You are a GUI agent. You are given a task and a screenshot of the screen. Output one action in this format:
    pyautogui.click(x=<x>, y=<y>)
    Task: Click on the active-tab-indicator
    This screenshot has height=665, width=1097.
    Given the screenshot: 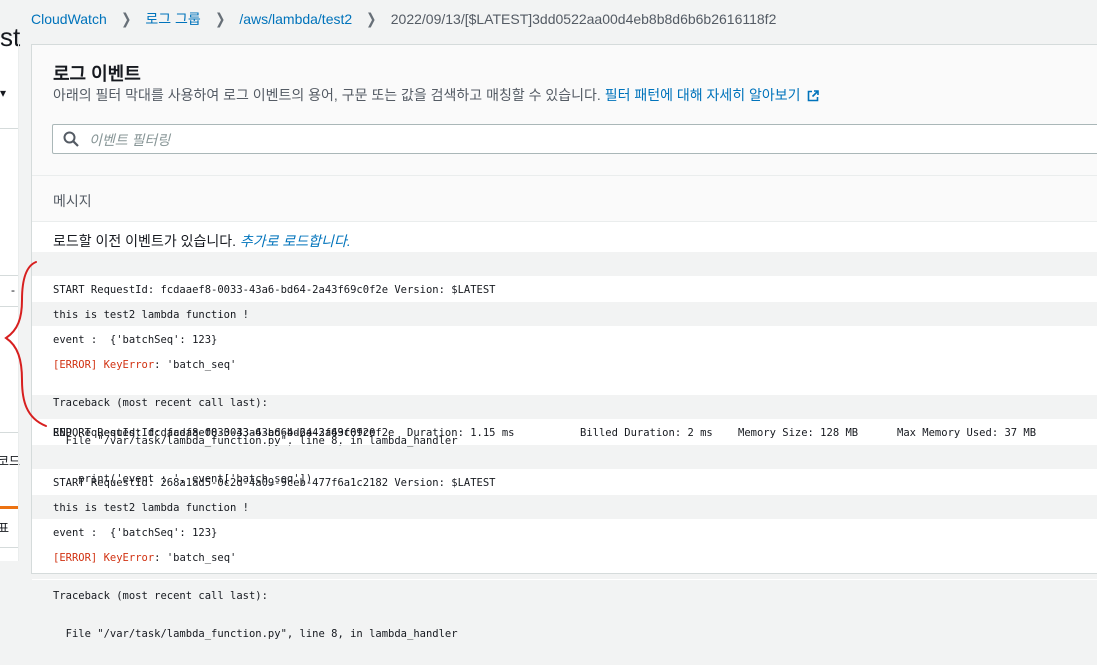 What is the action you would take?
    pyautogui.click(x=9, y=507)
    